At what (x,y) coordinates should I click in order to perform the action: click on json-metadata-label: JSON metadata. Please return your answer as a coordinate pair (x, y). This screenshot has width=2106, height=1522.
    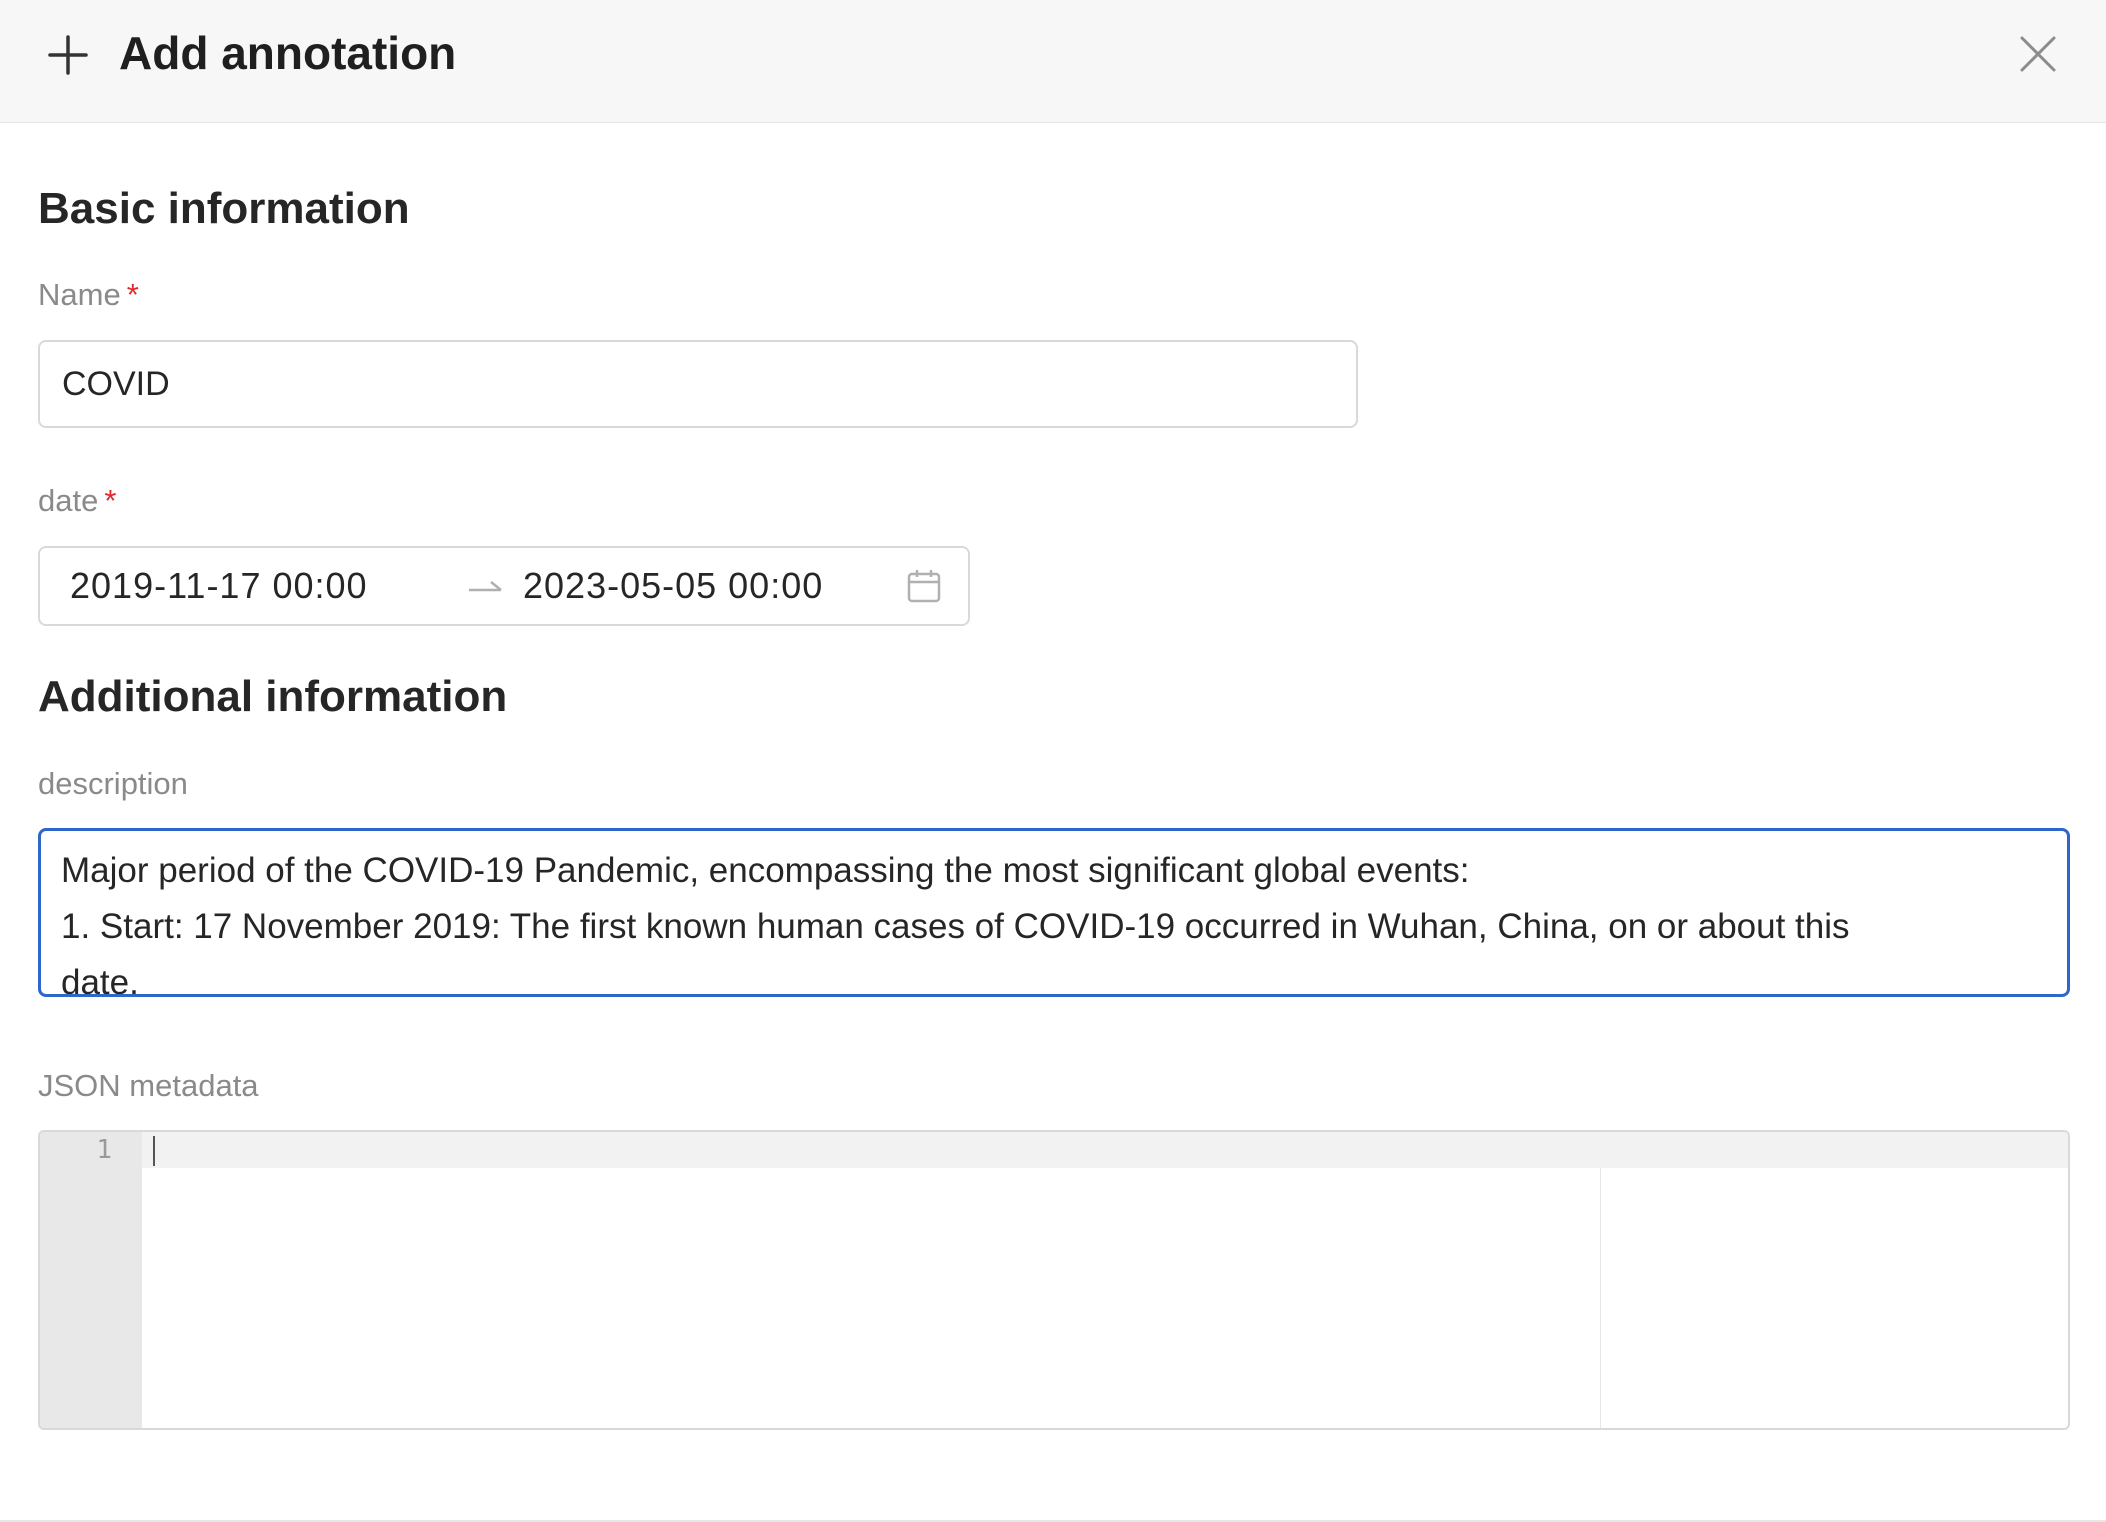
    Looking at the image, I should click on (148, 1085).